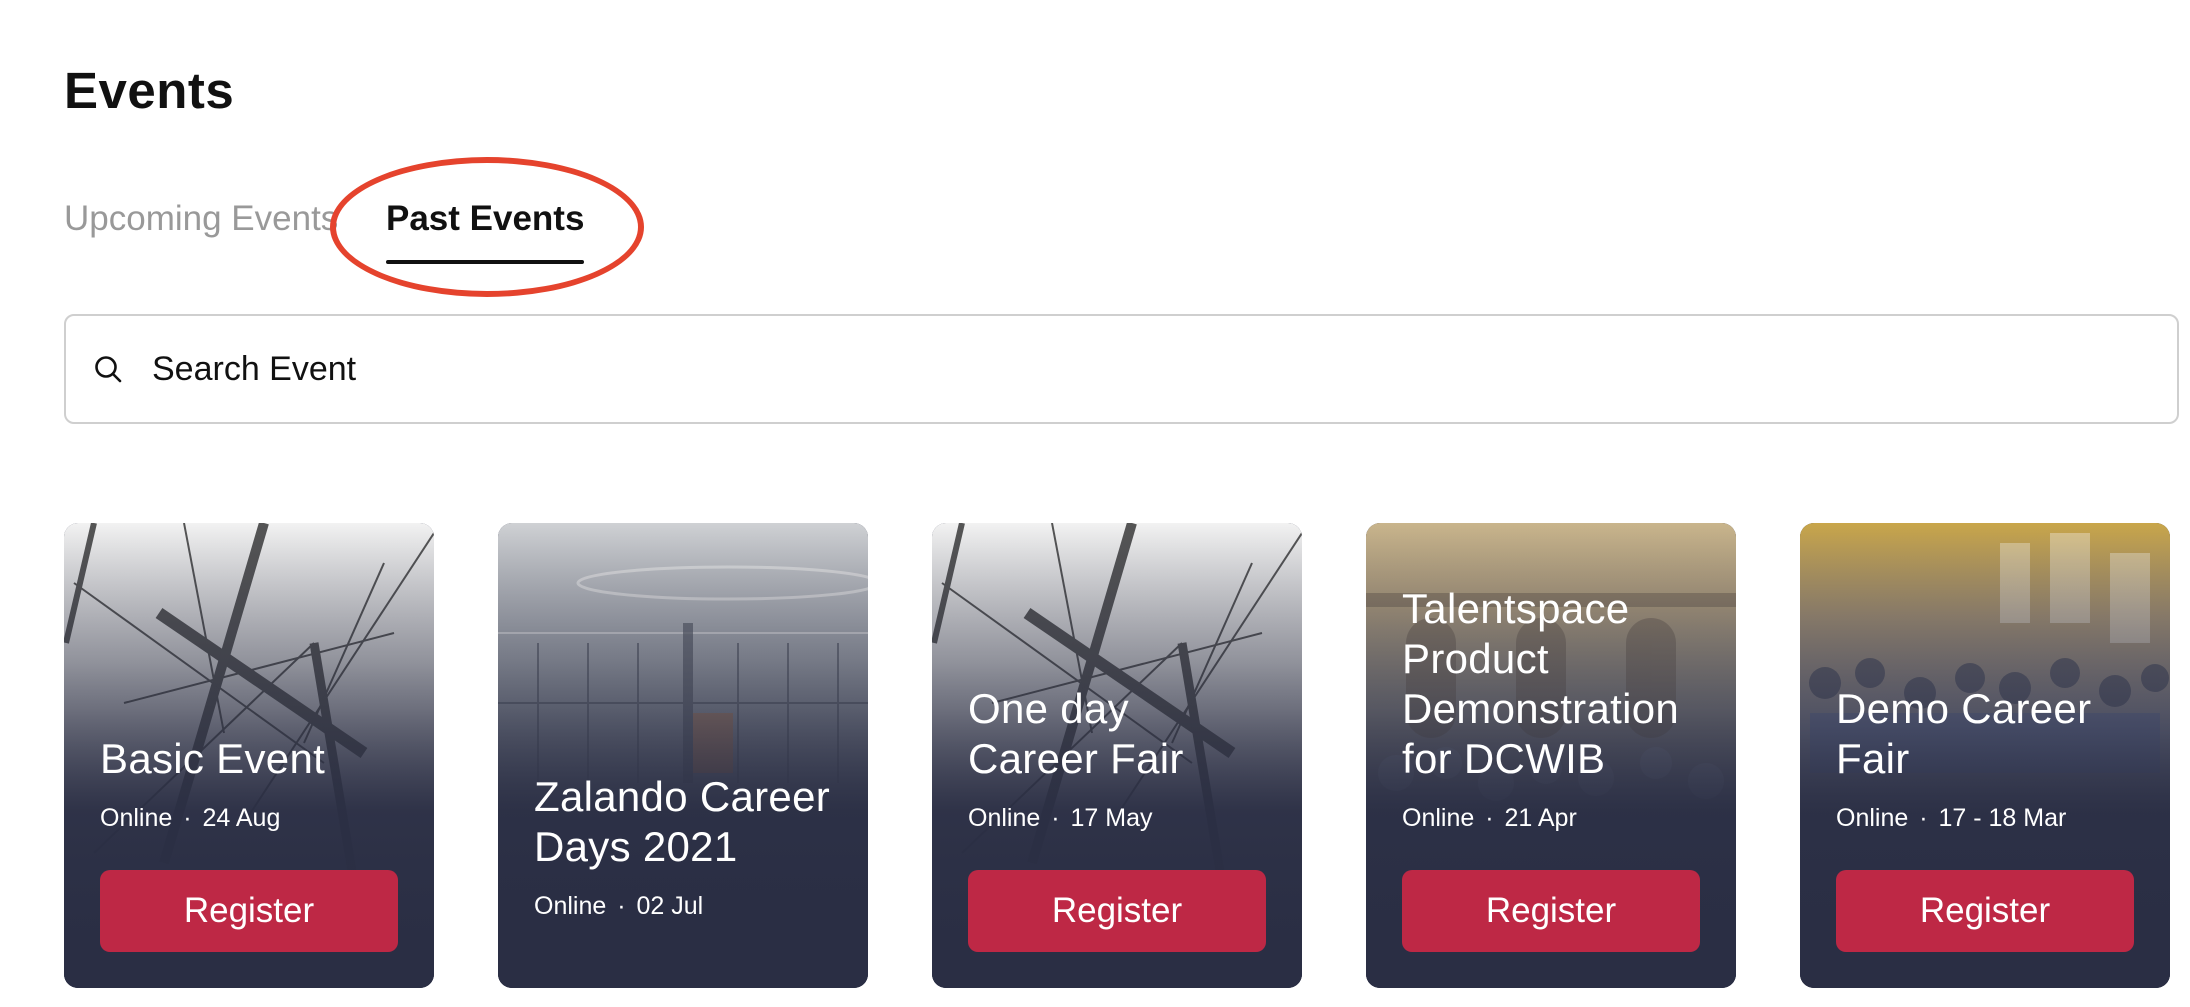 The width and height of the screenshot is (2190, 1007). Describe the element at coordinates (682, 821) in the screenshot. I see `event-title: Zalando Career Days 2021` at that location.